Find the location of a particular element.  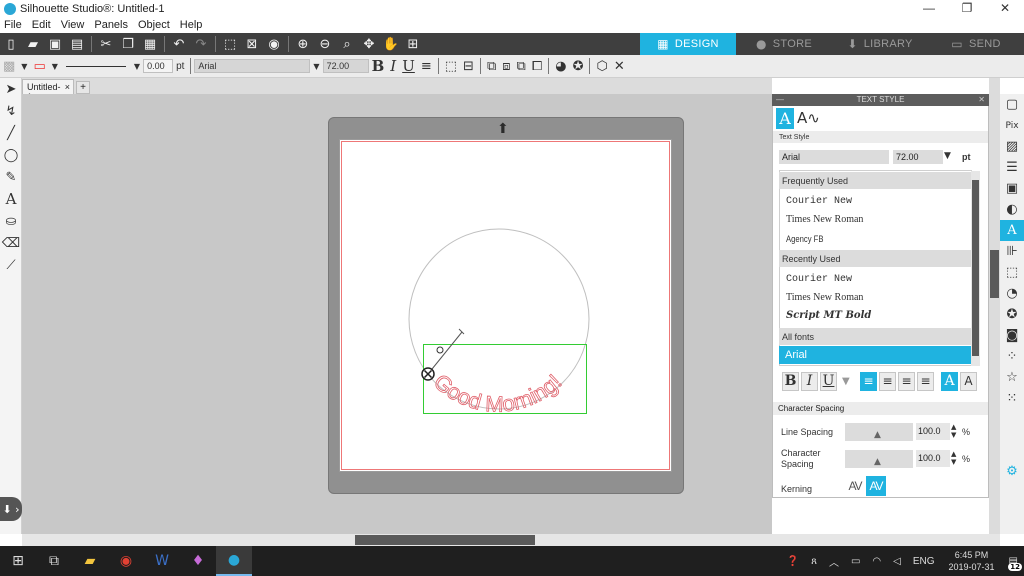

all-fonts-header: All fonts is located at coordinates (875, 336).